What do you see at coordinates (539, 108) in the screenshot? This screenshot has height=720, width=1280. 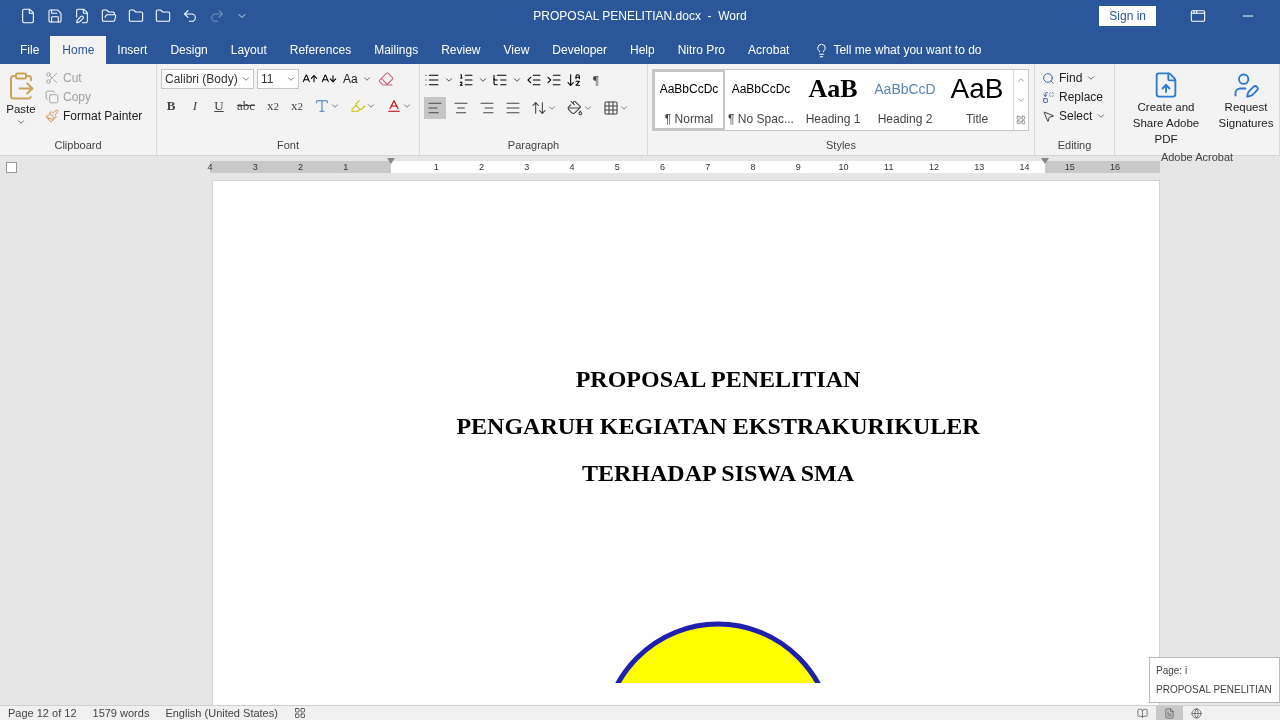 I see `line-spacing-icon` at bounding box center [539, 108].